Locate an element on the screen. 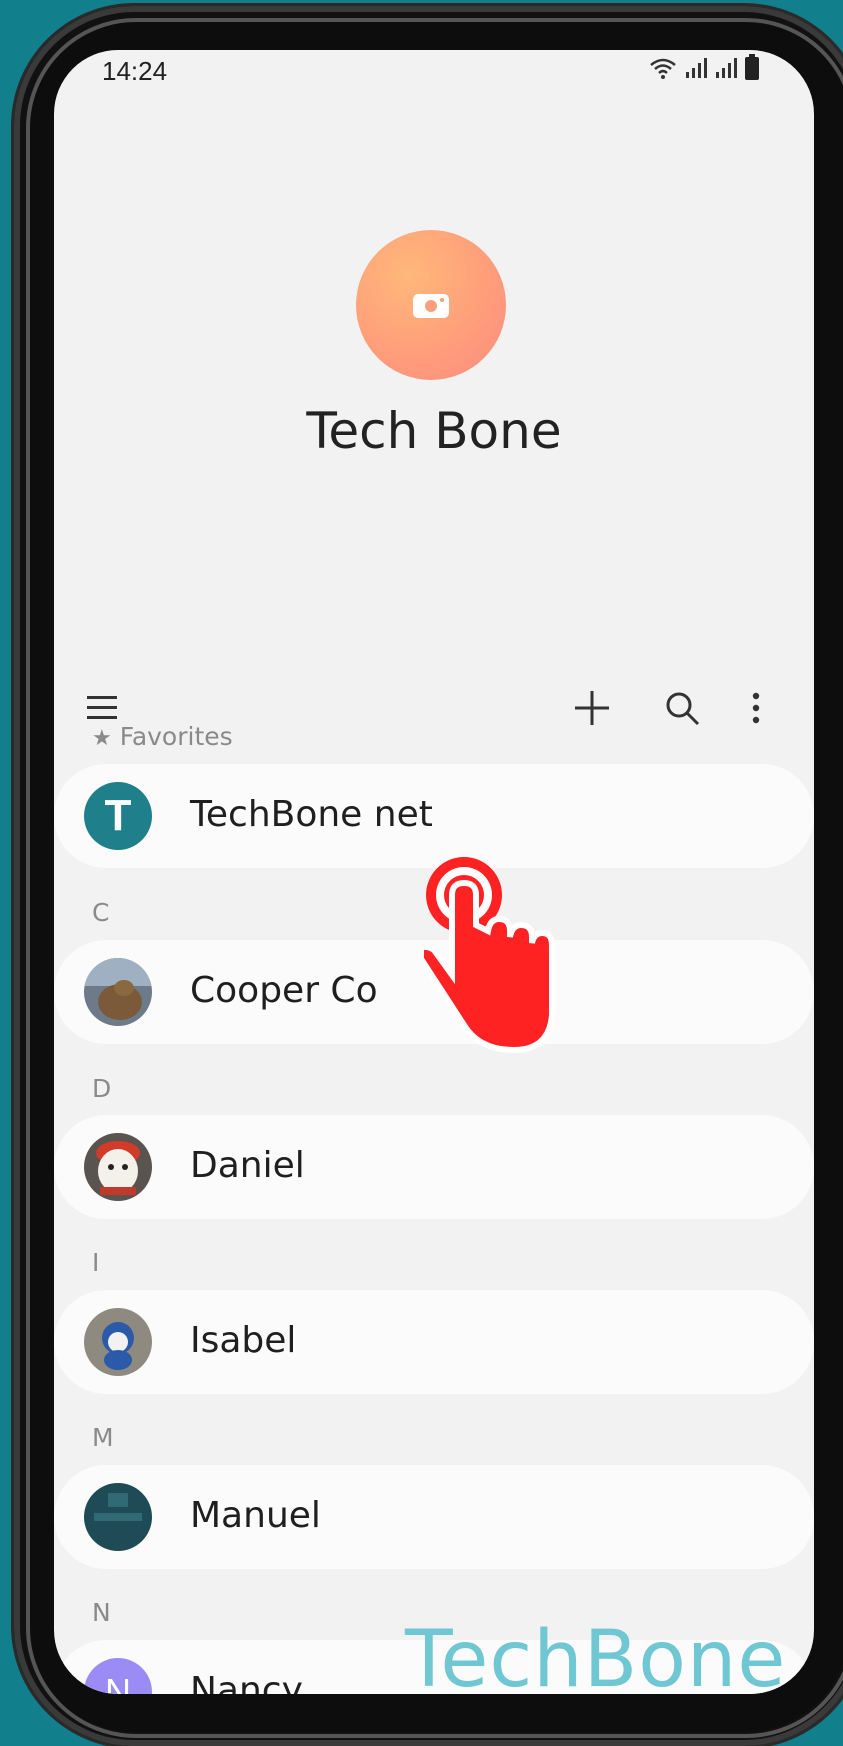 The image size is (843, 1746). search-icon is located at coordinates (683, 709).